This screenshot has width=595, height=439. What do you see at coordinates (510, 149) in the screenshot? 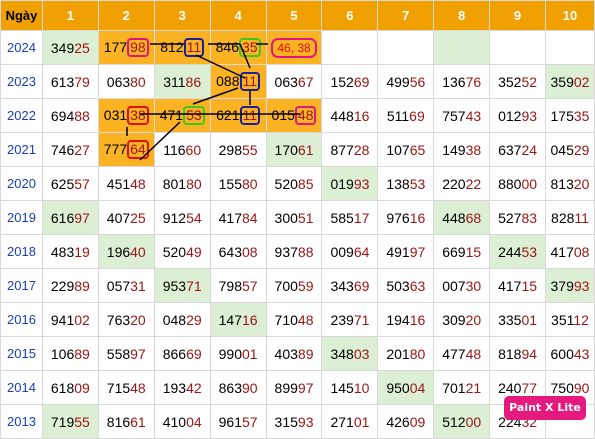
I see `number-head: 637` at bounding box center [510, 149].